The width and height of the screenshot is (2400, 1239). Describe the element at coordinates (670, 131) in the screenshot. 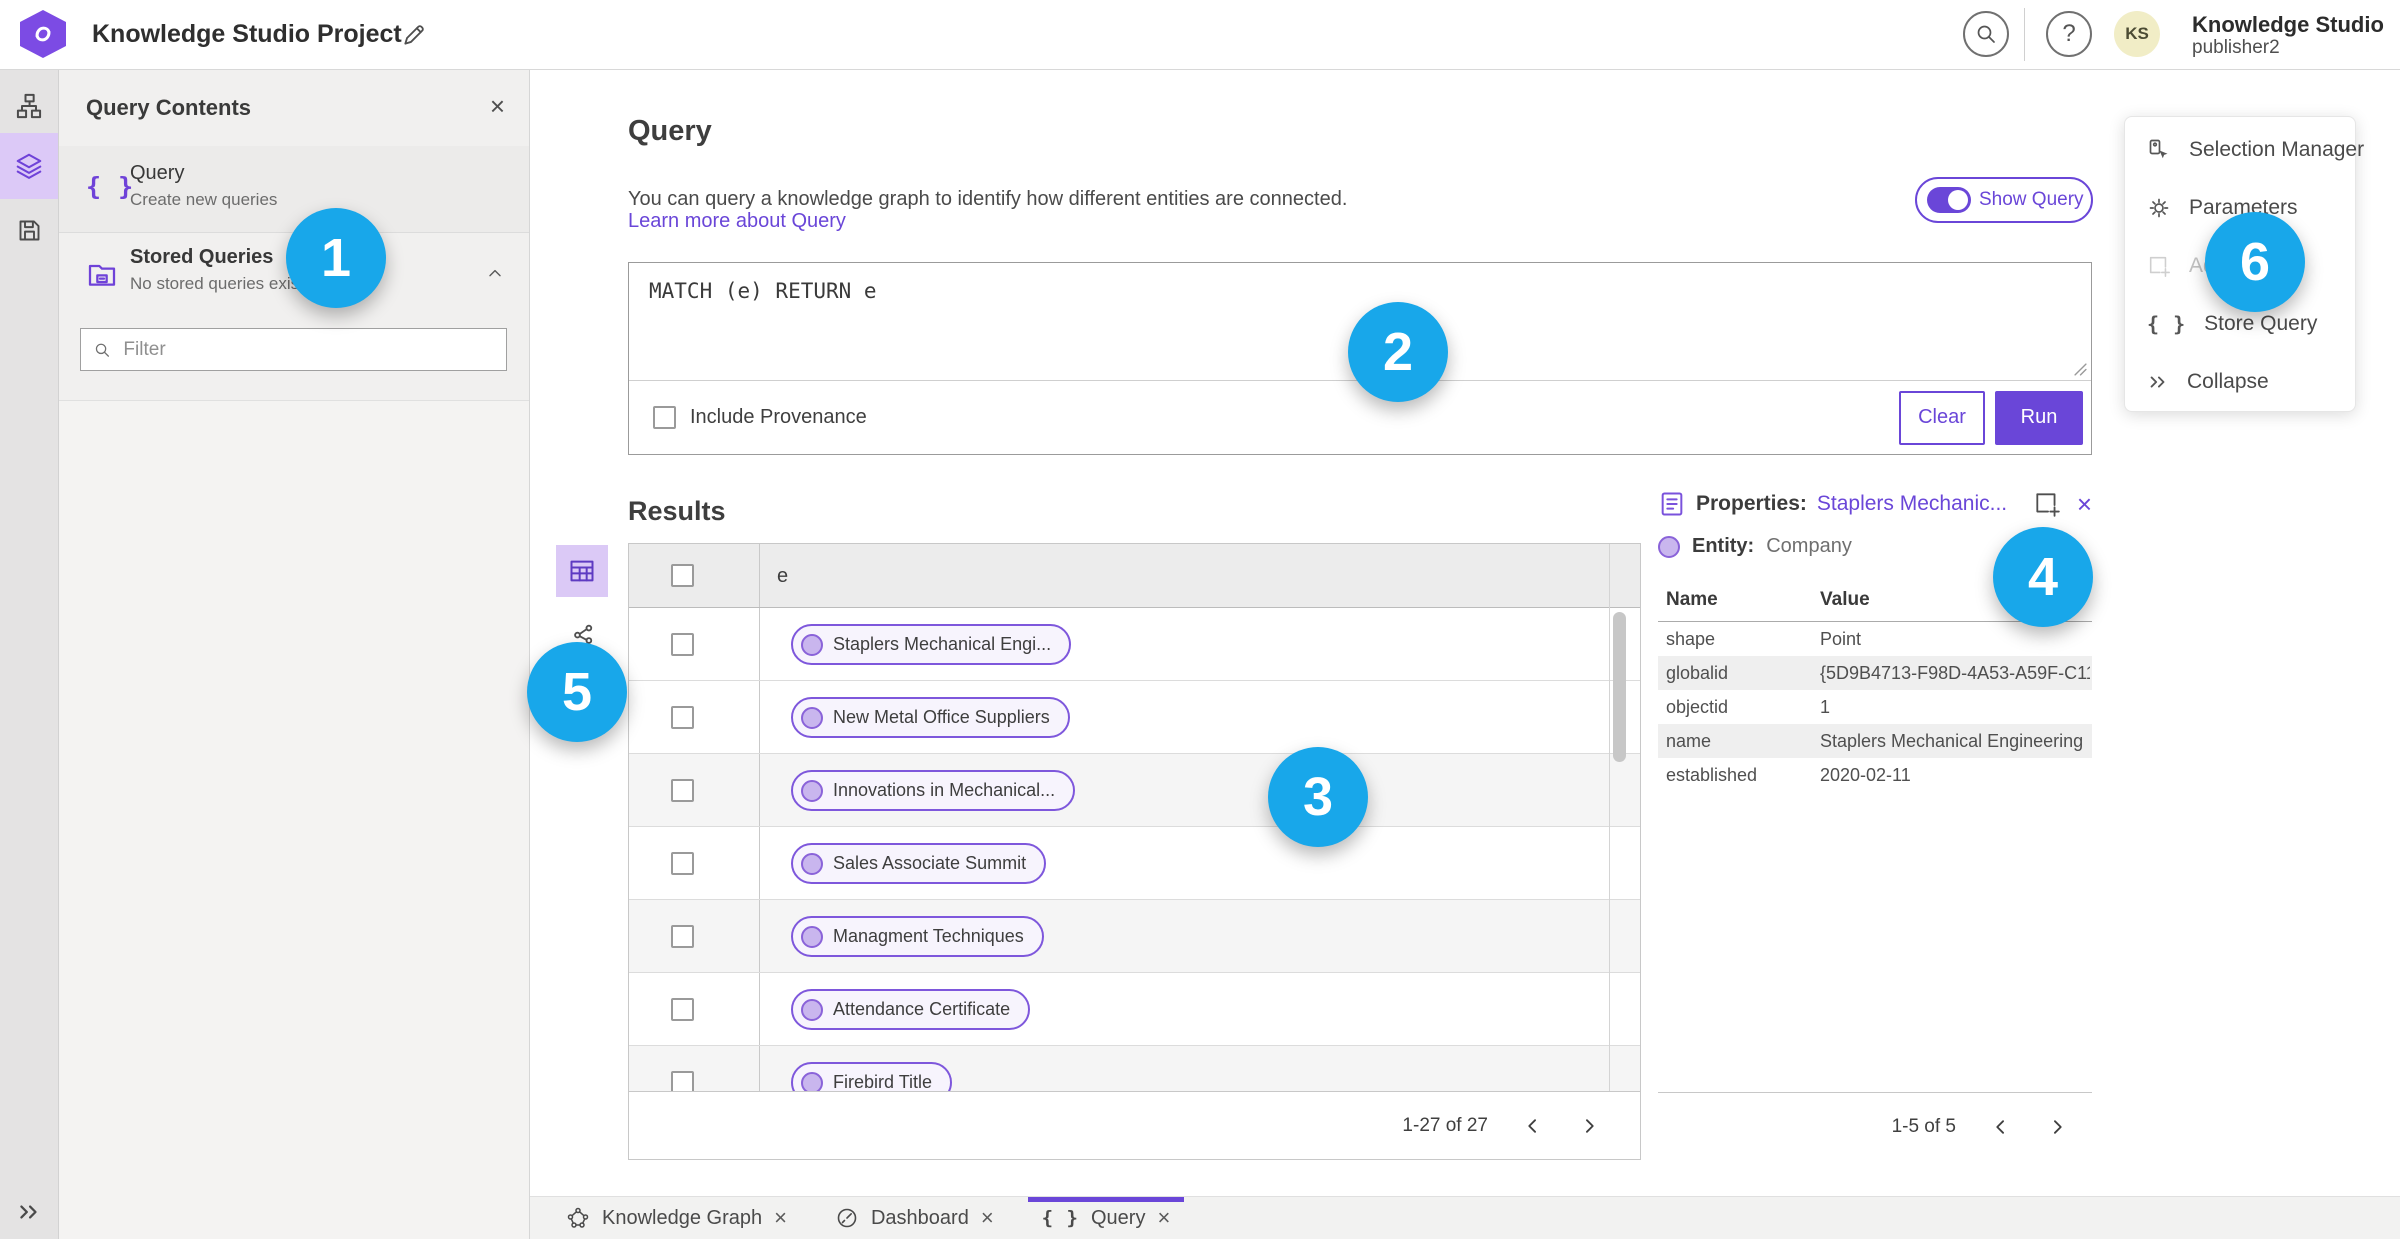

I see `page-title: Query` at that location.